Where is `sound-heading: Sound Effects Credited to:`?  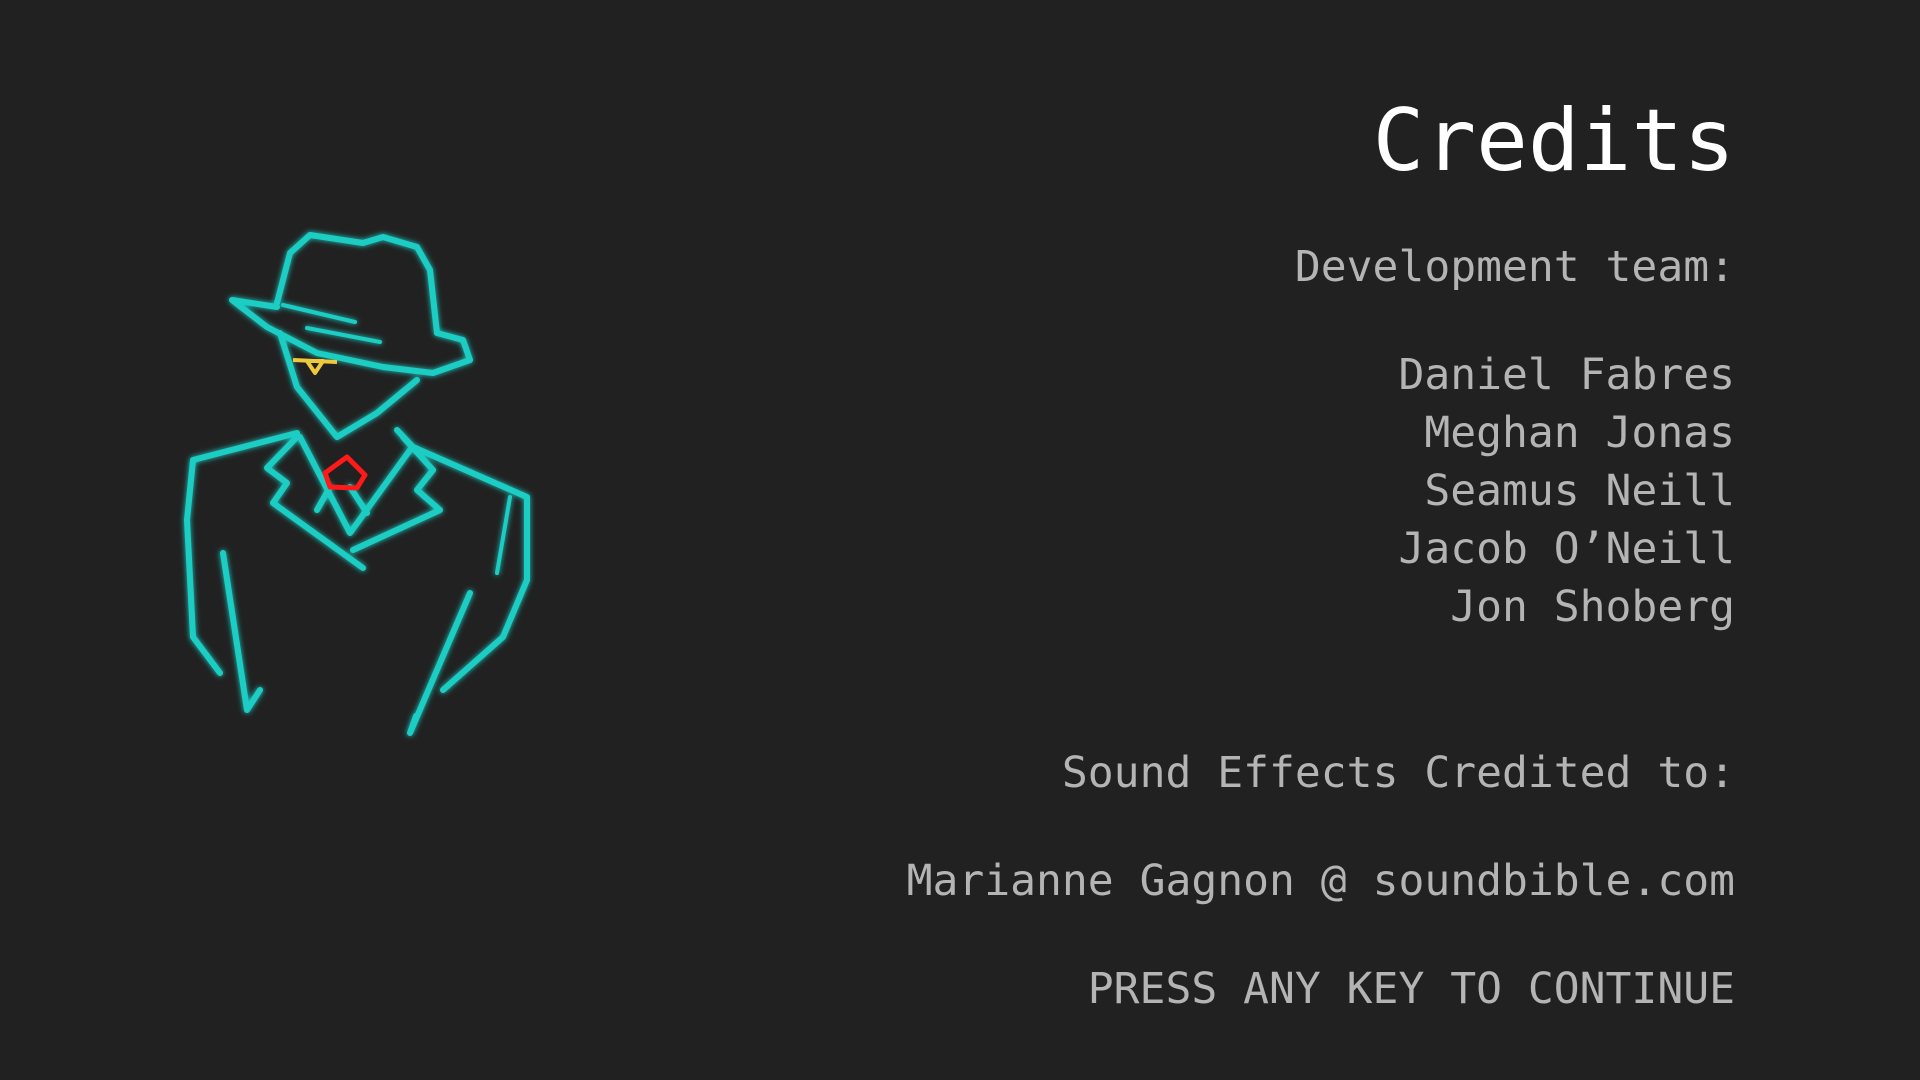 sound-heading: Sound Effects Credited to: is located at coordinates (1398, 773).